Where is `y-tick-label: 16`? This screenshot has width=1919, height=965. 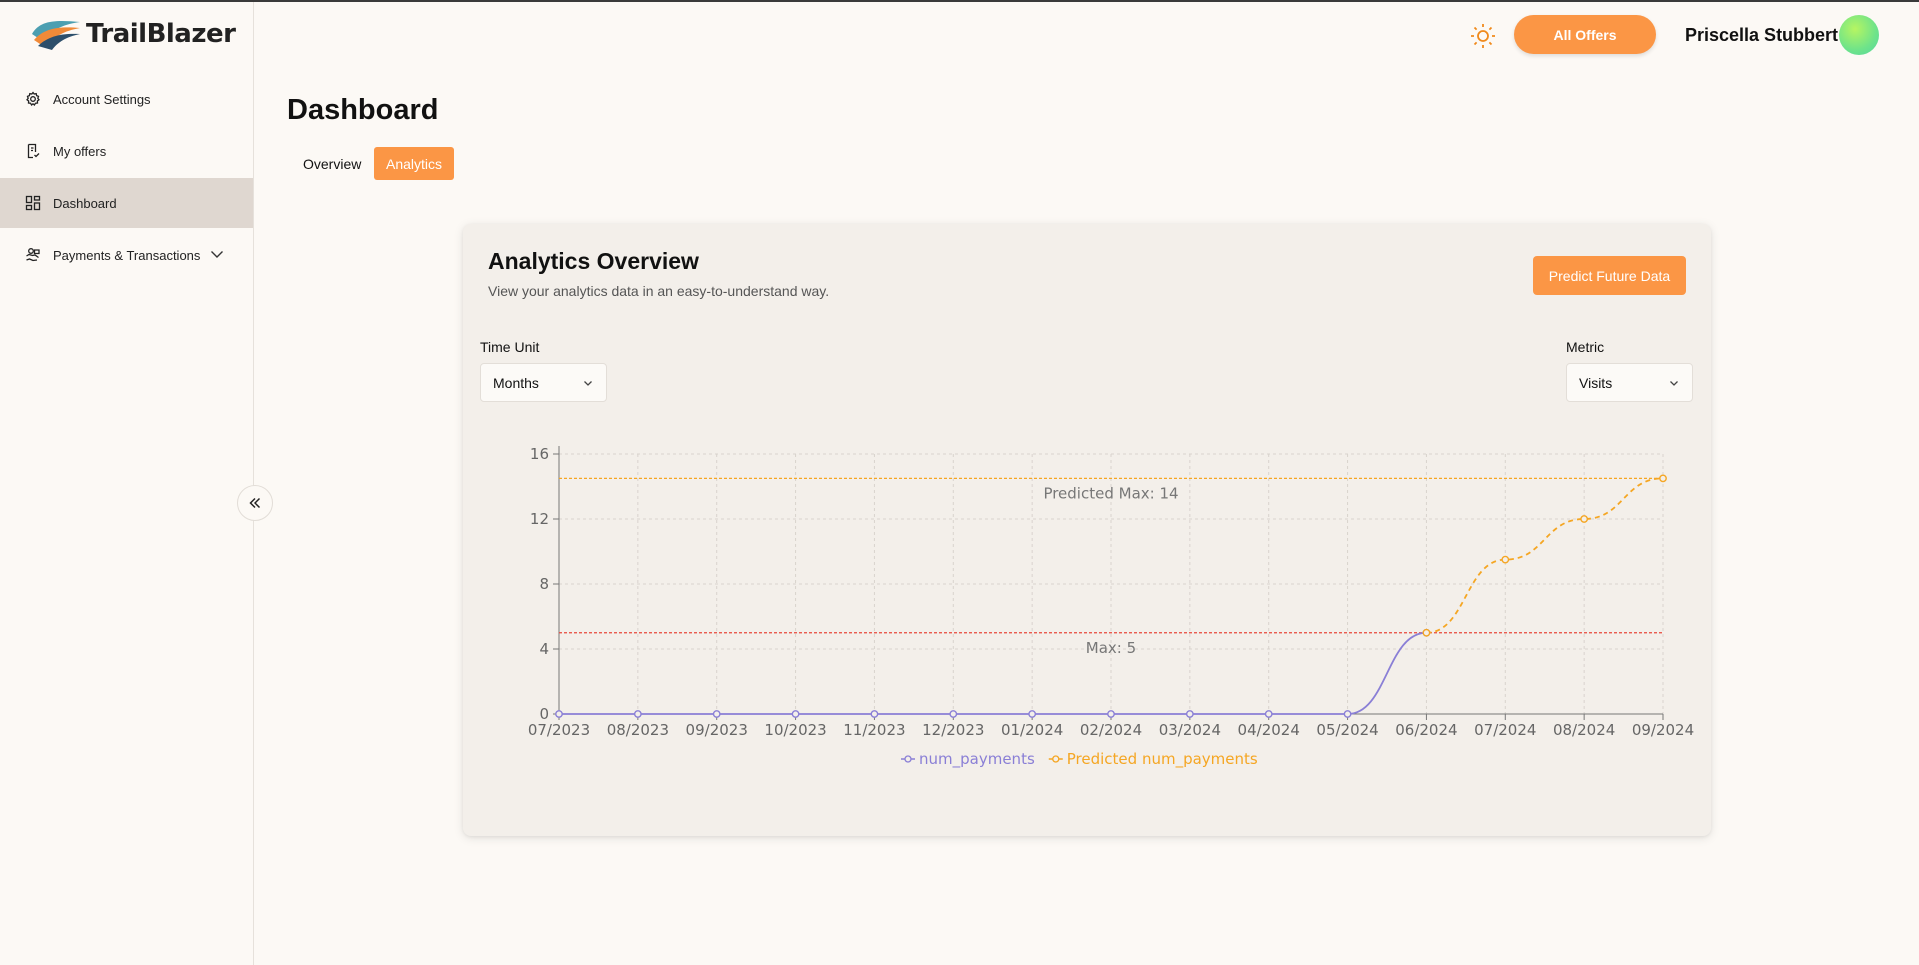 y-tick-label: 16 is located at coordinates (539, 454).